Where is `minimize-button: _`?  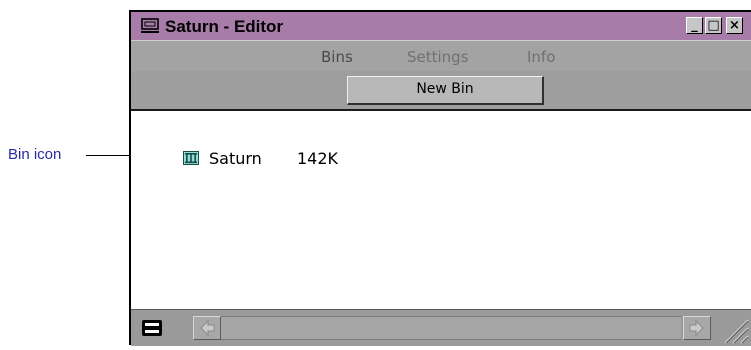
minimize-button: _ is located at coordinates (694, 25).